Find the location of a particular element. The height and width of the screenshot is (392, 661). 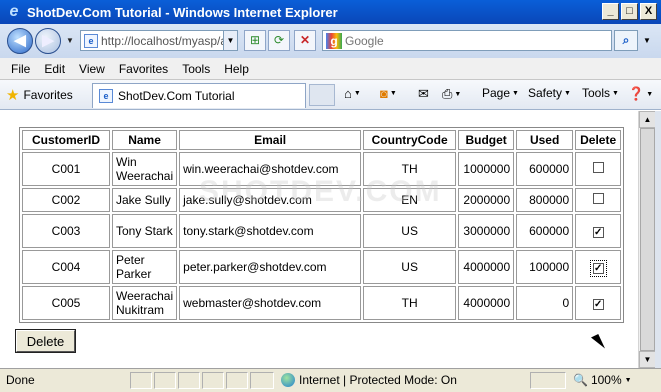

back-button: ◀ is located at coordinates (20, 41).